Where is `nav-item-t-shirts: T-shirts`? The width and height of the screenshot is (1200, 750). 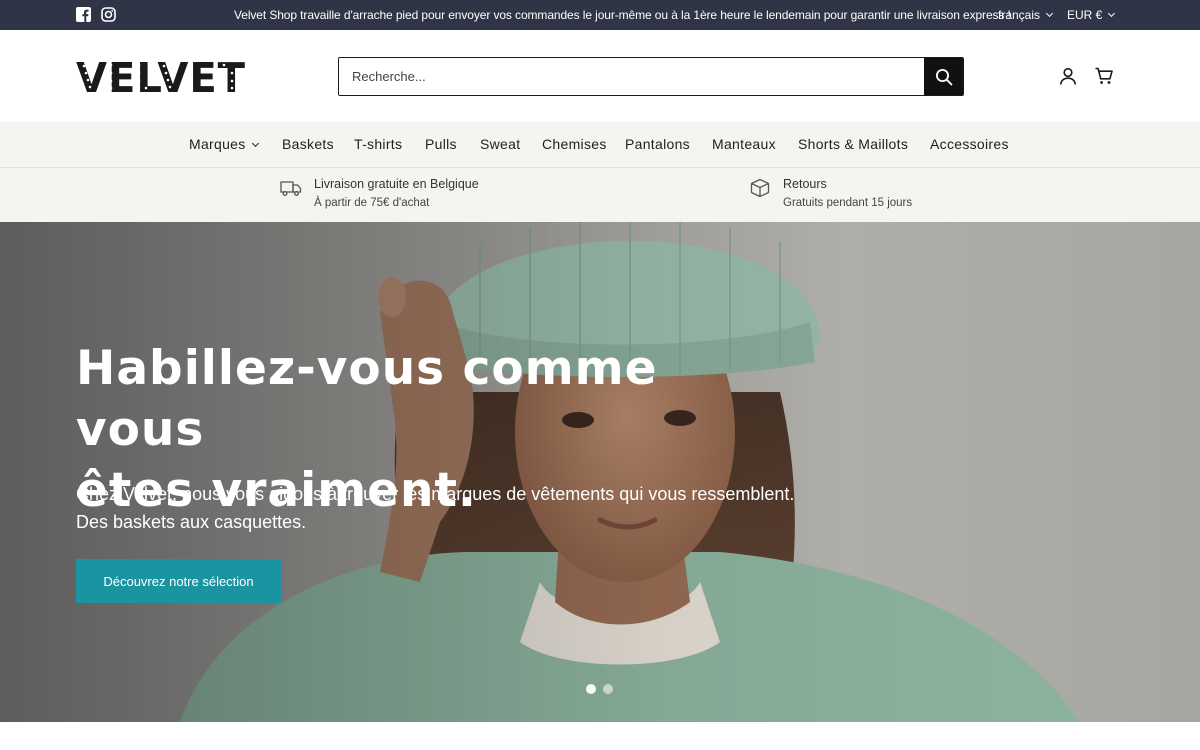
nav-item-t-shirts: T-shirts is located at coordinates (378, 144).